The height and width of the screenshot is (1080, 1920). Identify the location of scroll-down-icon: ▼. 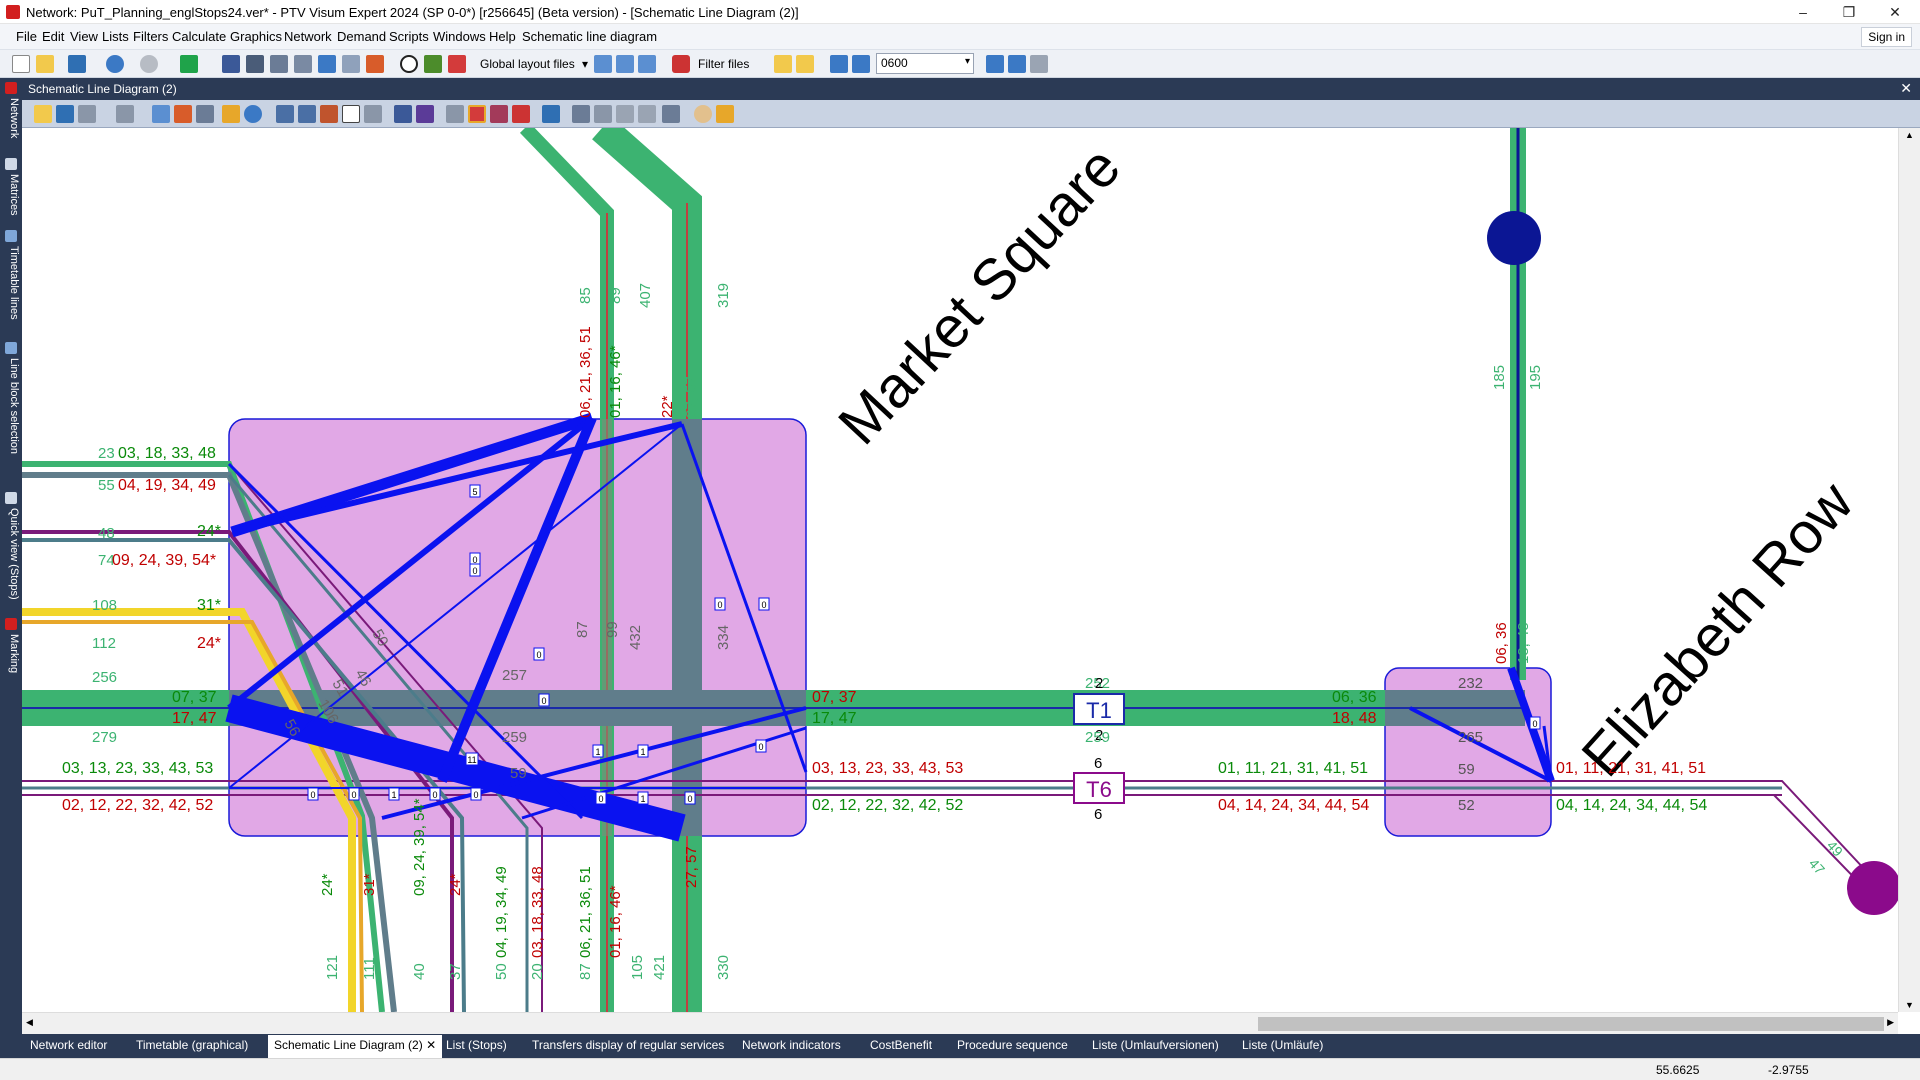
(1909, 1005).